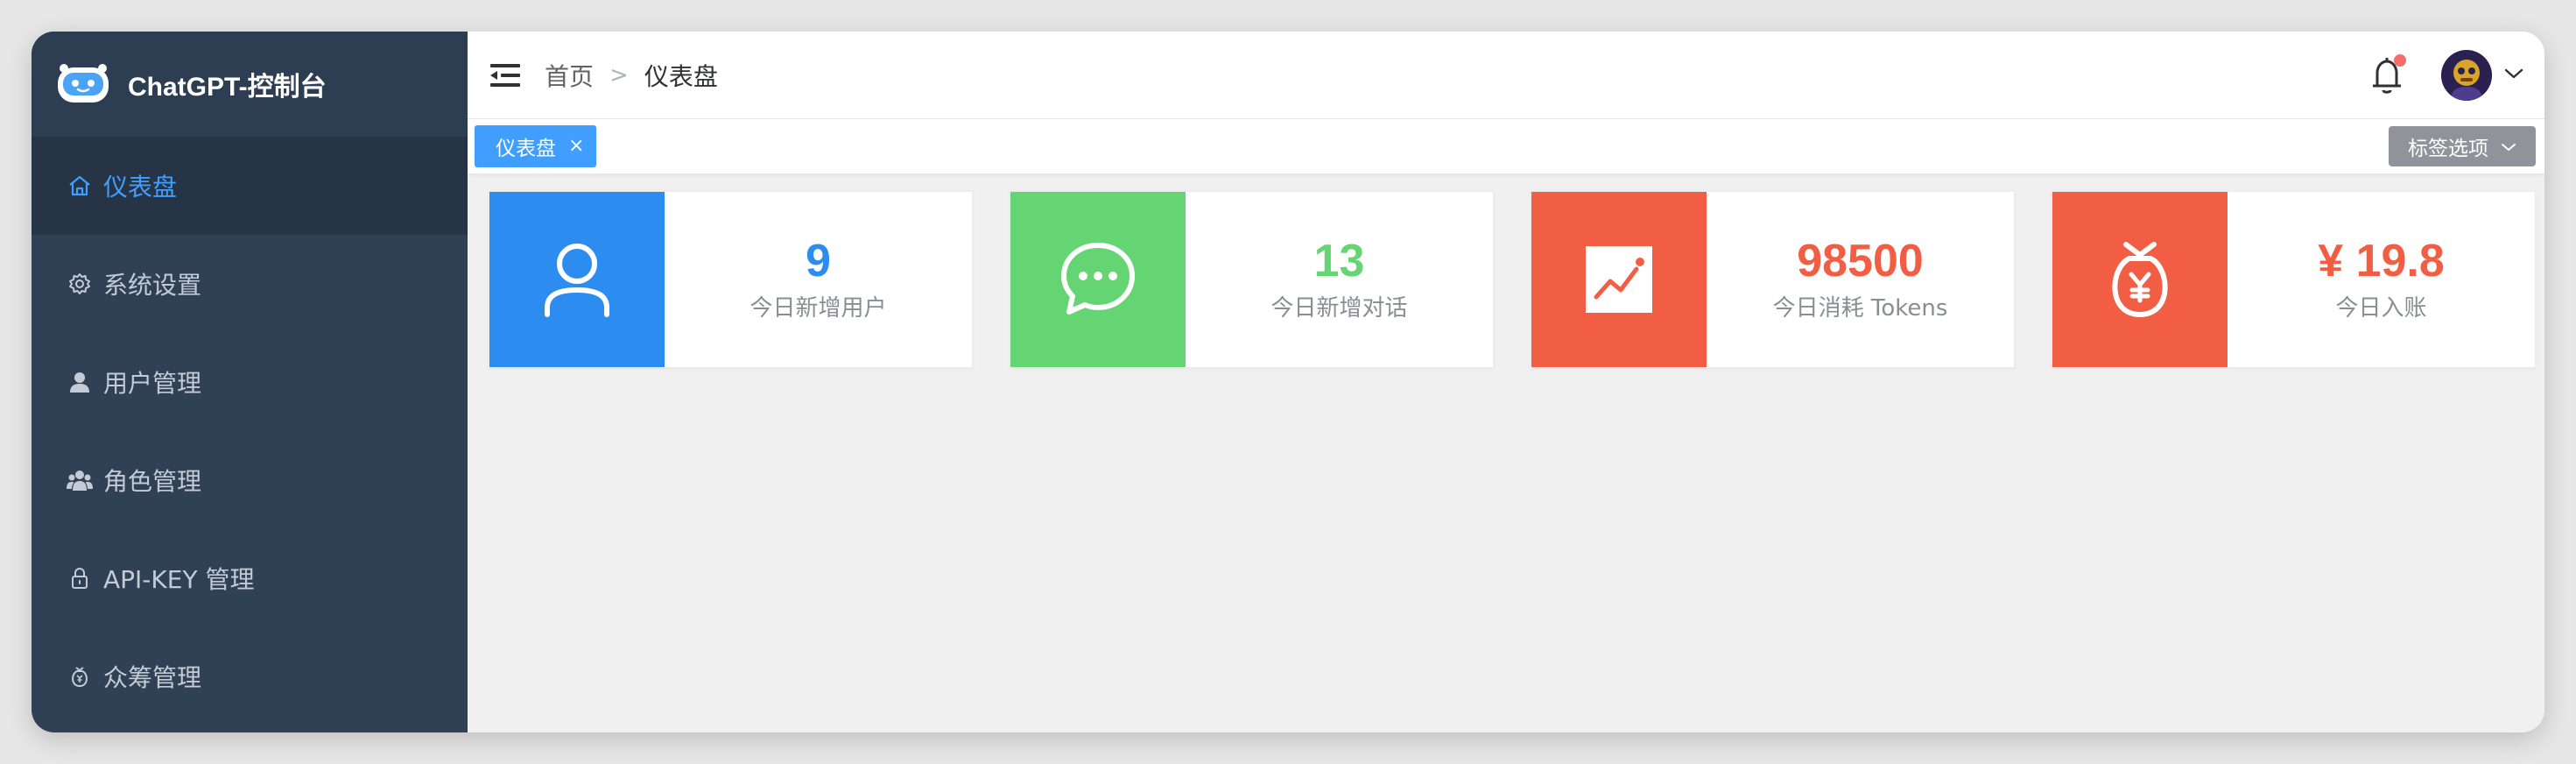  I want to click on tag-dashboard: 仪表盘 ×, so click(536, 146).